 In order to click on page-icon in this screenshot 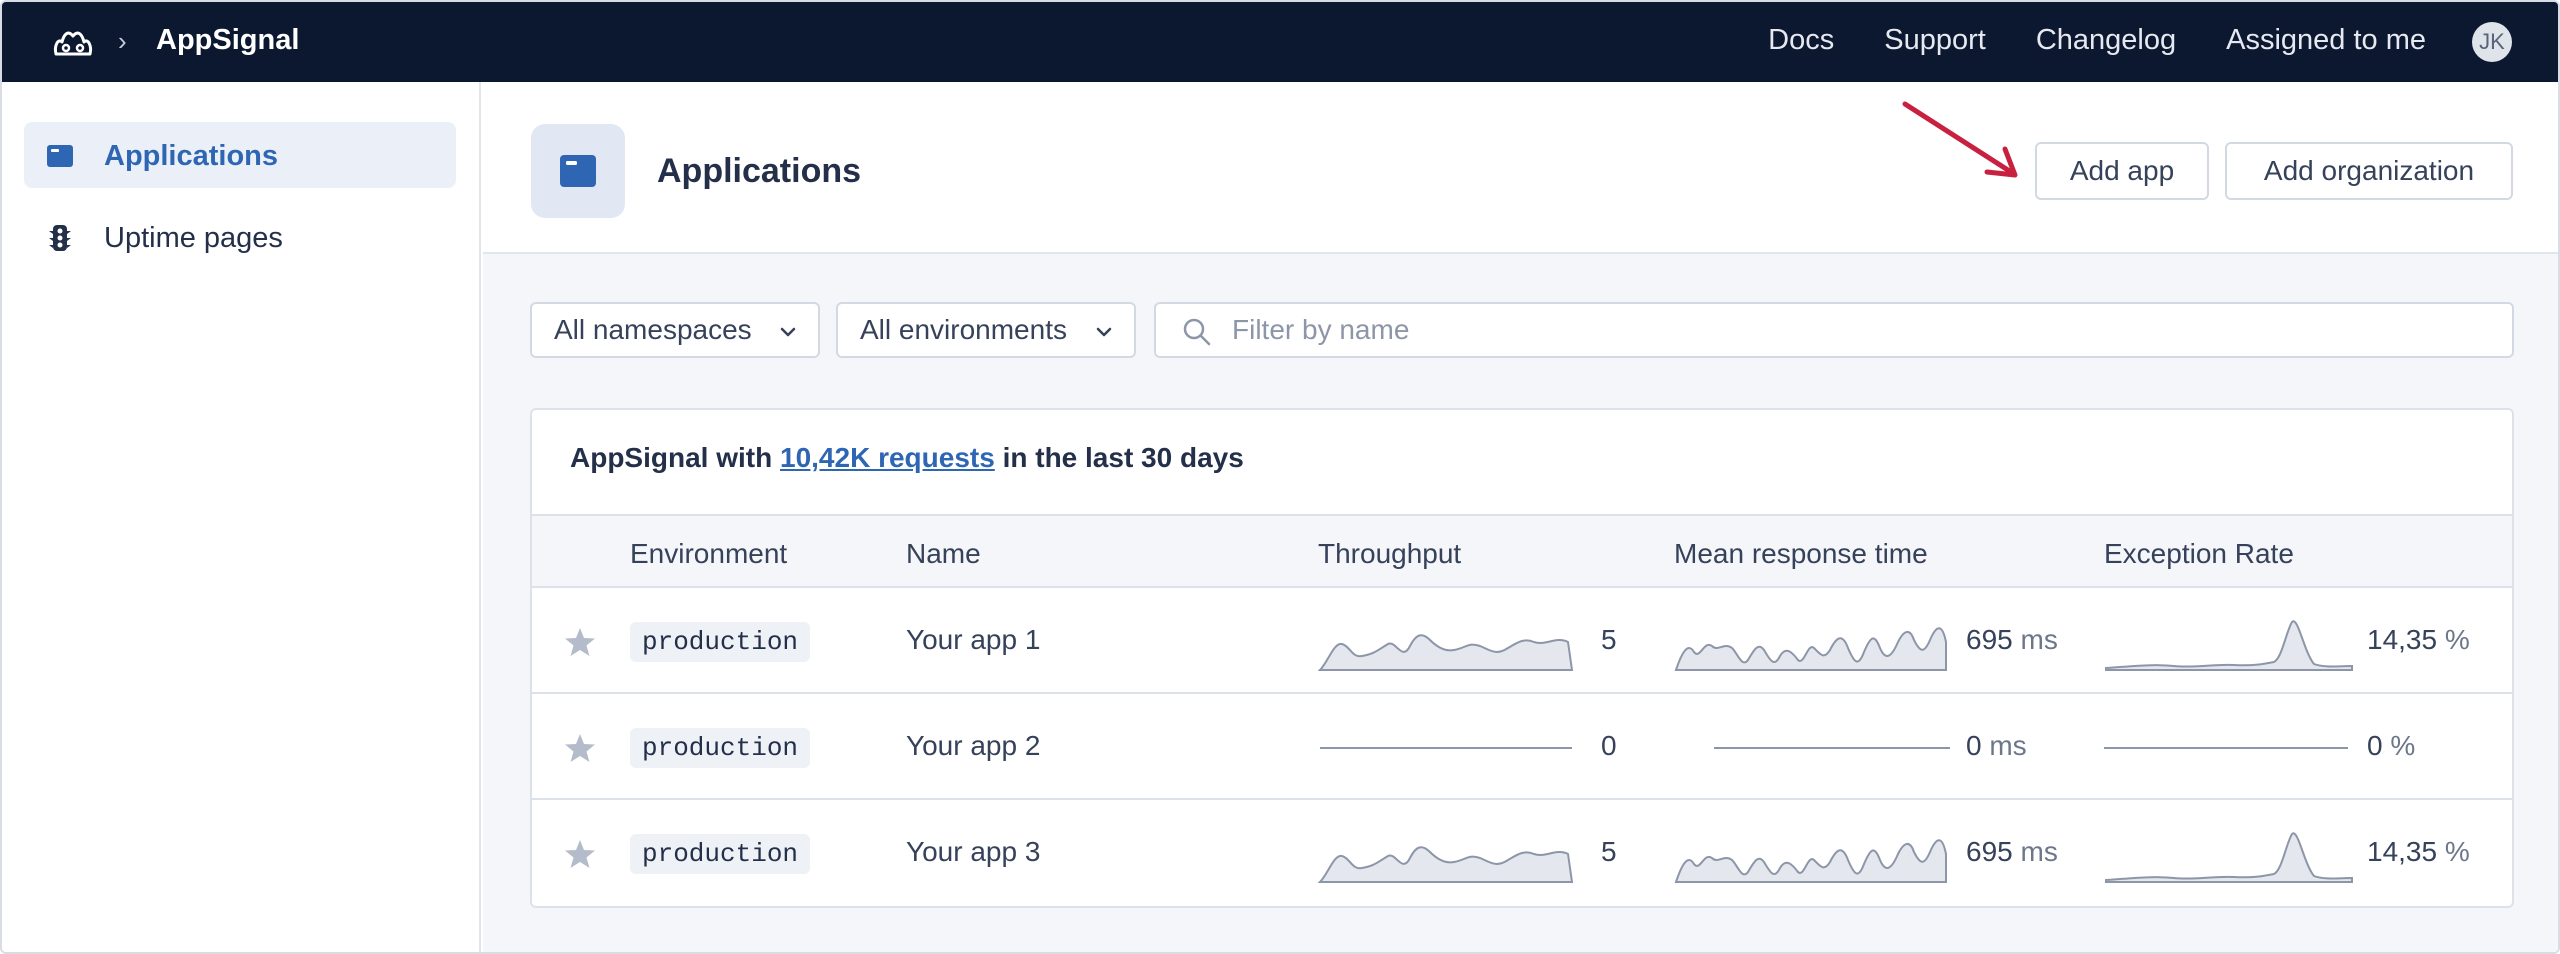, I will do `click(578, 171)`.